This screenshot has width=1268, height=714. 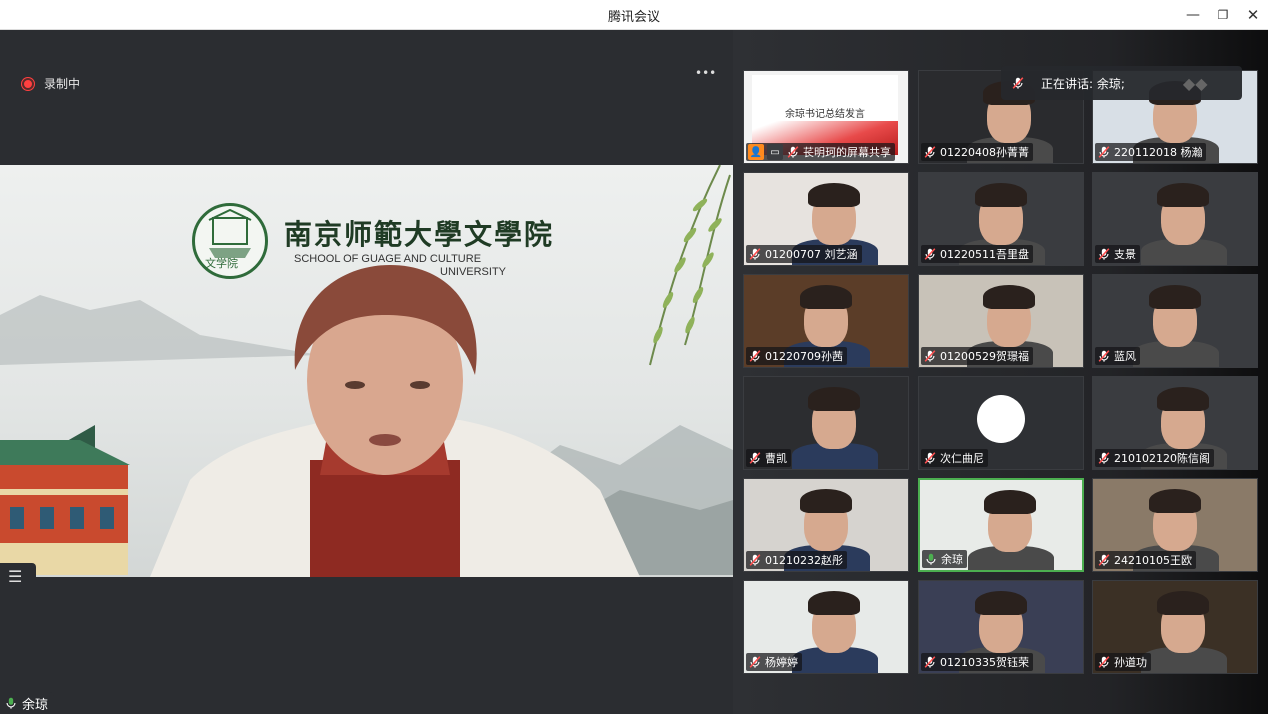 I want to click on participant-label: 次仁曲尼, so click(x=954, y=458).